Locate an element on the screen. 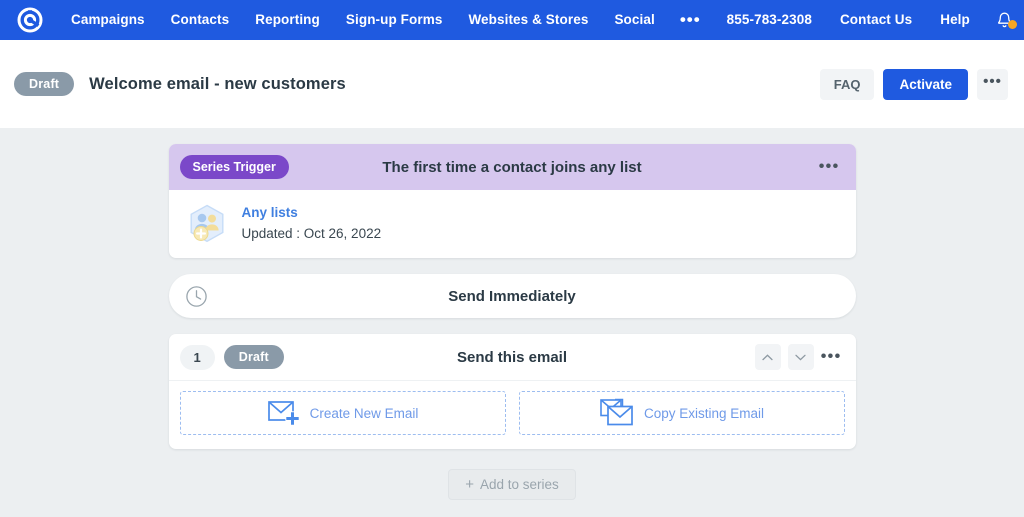  trigger-list-info: Any lists Updated : Oct 26, 2022 is located at coordinates (312, 224).